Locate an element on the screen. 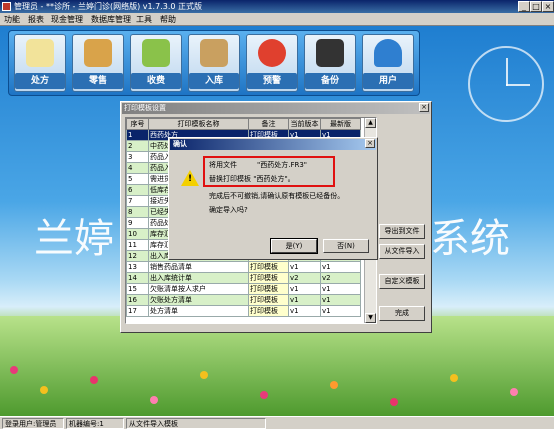 The width and height of the screenshot is (554, 429). prescription-button: 处方 is located at coordinates (40, 63).